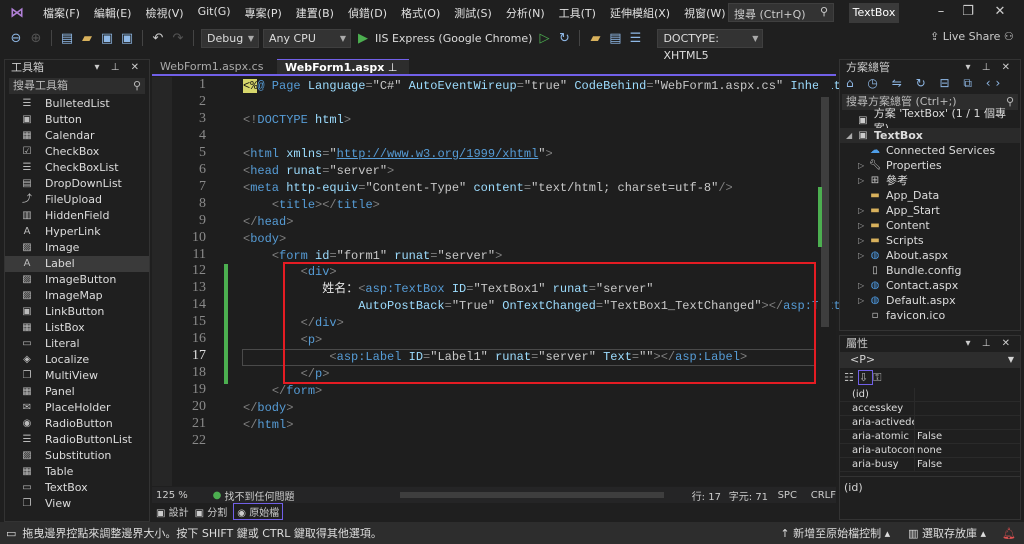  What do you see at coordinates (941, 11) in the screenshot?
I see `minimize-button: –` at bounding box center [941, 11].